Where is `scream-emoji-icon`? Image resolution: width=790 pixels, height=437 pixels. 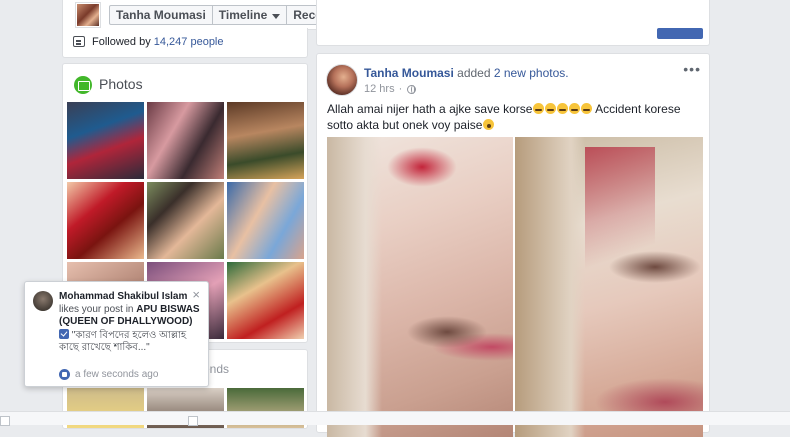 scream-emoji-icon is located at coordinates (489, 124).